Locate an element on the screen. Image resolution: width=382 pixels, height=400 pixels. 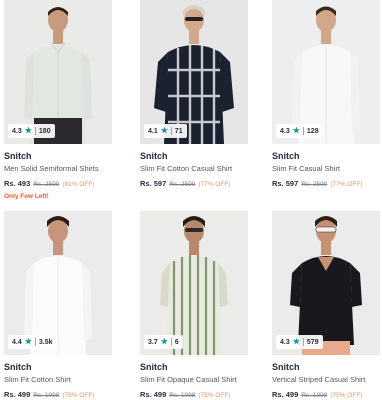
product-title: Slim Fit Cotton Shirt is located at coordinates (58, 379).